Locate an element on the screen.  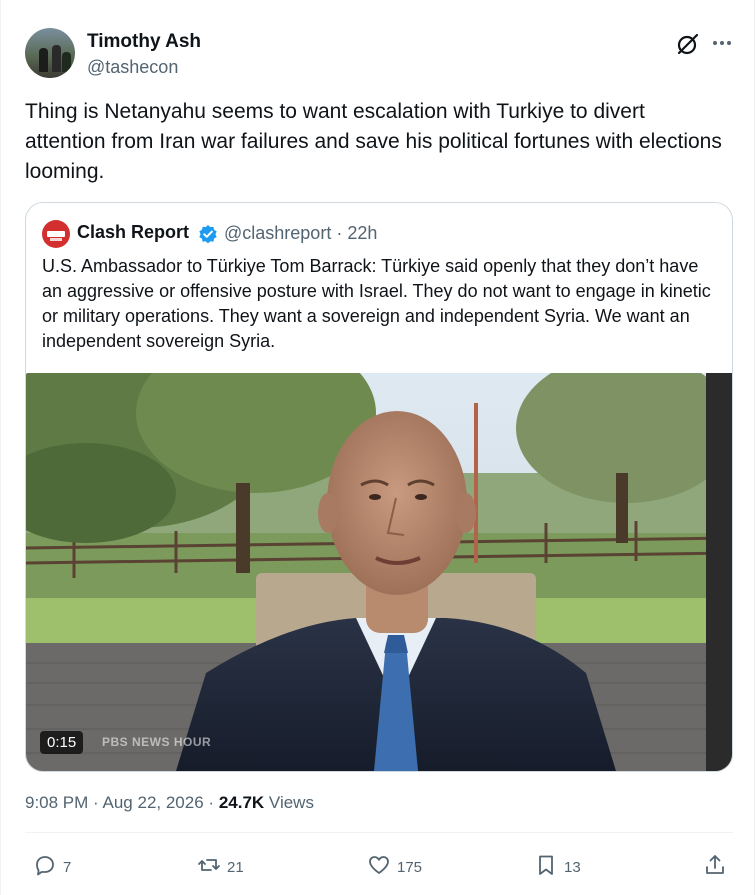
bookmark-icon is located at coordinates (546, 867).